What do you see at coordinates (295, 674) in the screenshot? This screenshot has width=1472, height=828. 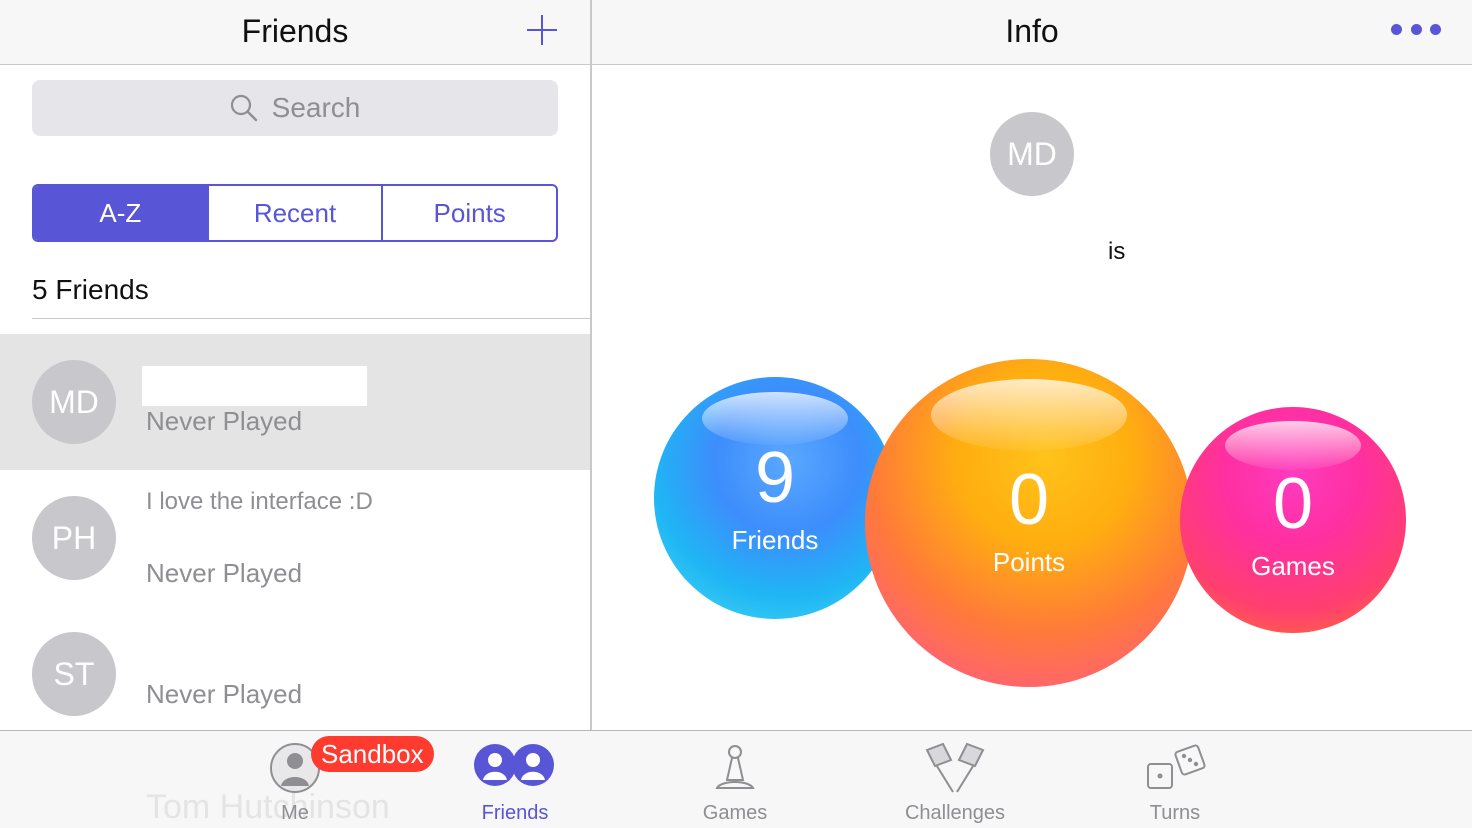 I see `friend-row: ST Never Played` at bounding box center [295, 674].